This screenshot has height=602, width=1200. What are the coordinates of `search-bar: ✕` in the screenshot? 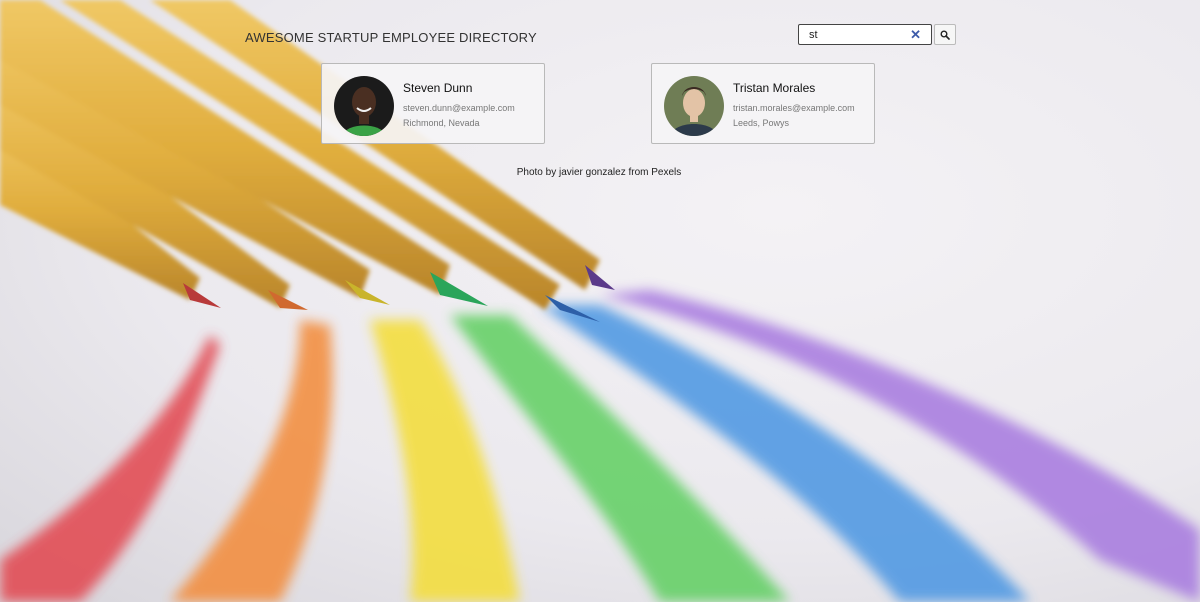 It's located at (877, 34).